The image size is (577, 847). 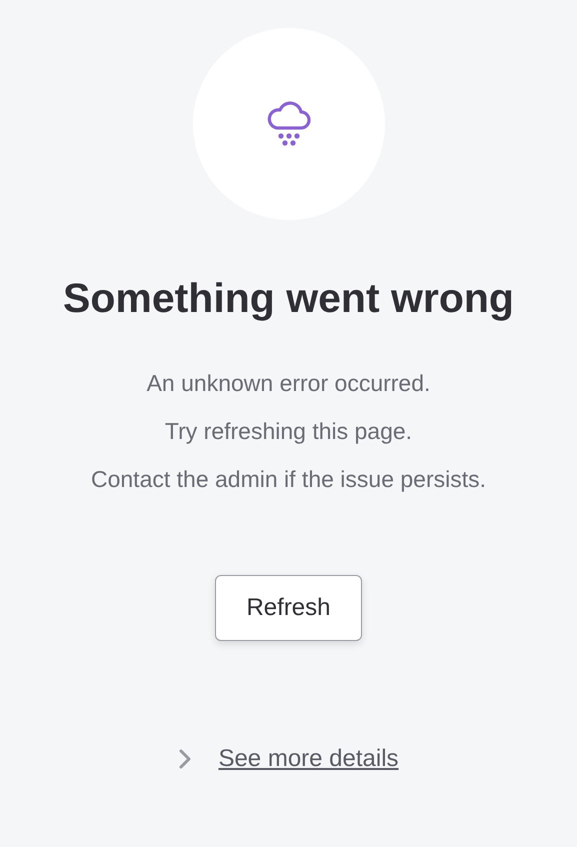 What do you see at coordinates (288, 298) in the screenshot?
I see `error-title: Something went wrong` at bounding box center [288, 298].